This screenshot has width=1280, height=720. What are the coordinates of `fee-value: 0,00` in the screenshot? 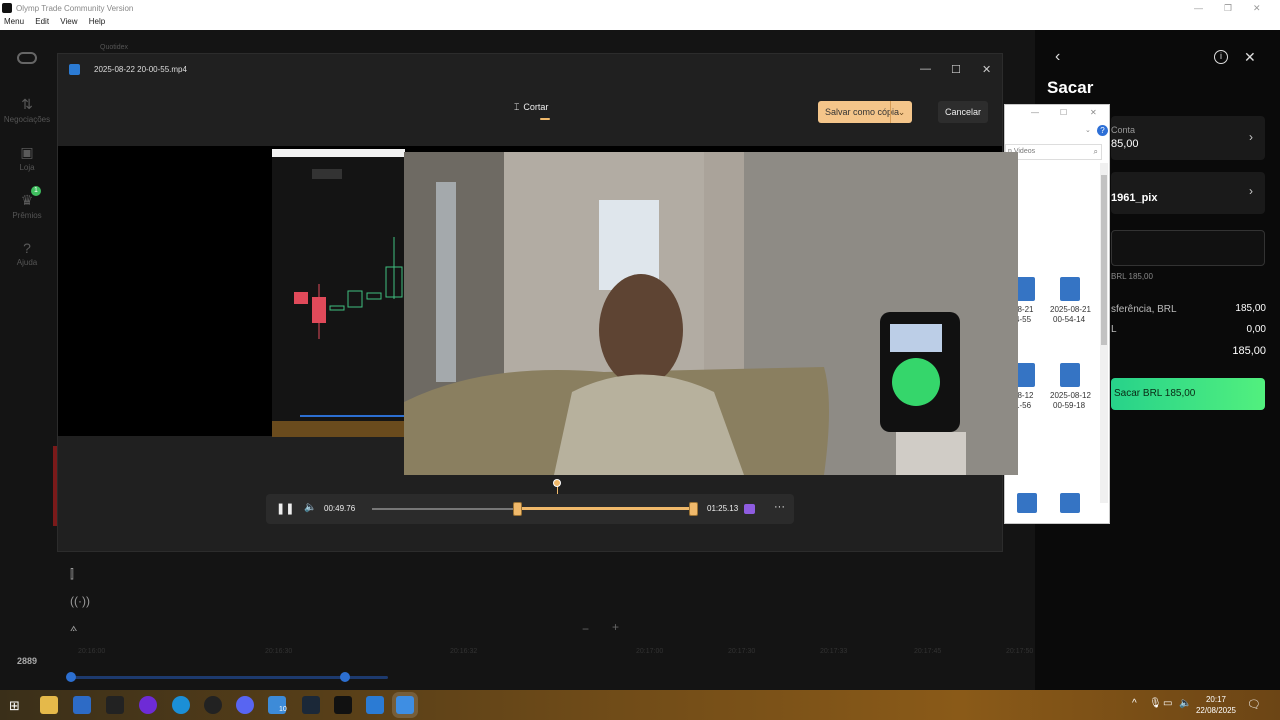 It's located at (1256, 329).